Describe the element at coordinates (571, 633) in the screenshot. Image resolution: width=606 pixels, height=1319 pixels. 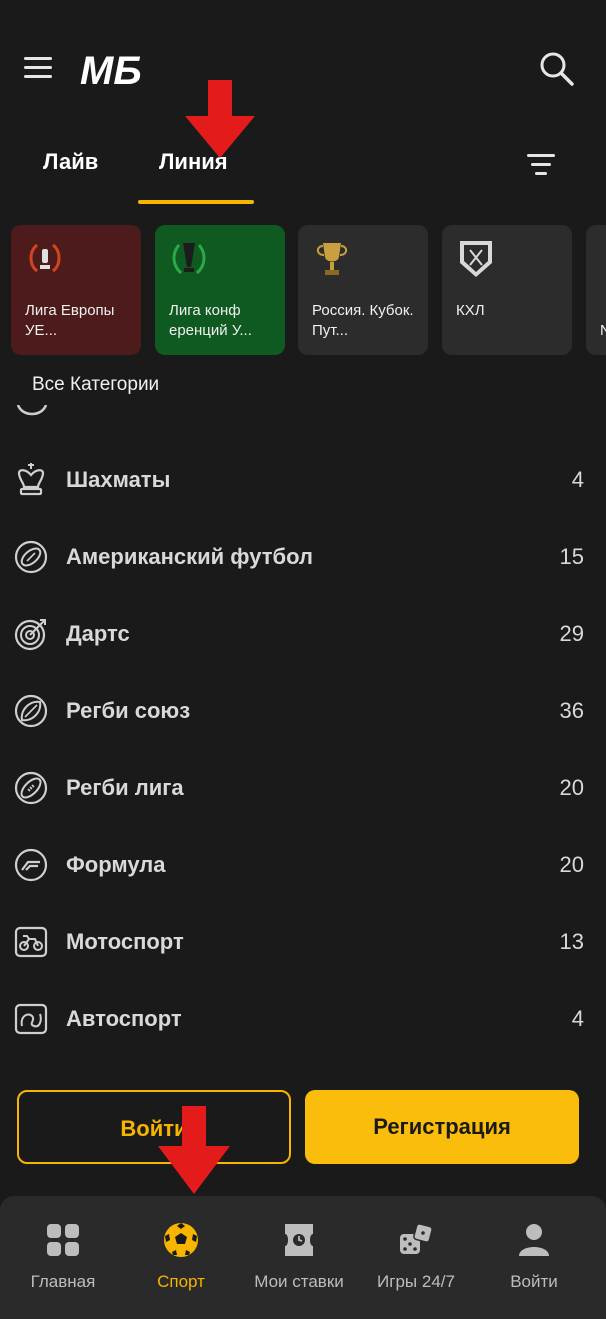
I see `sport-count: 29` at that location.